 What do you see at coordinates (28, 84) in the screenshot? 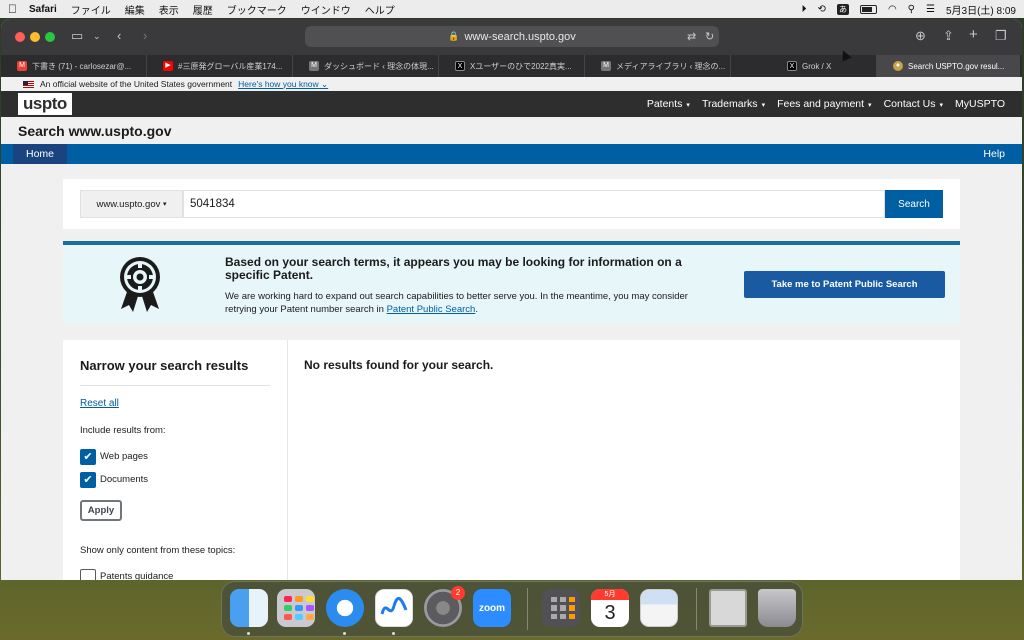
I see `us-flag-icon` at bounding box center [28, 84].